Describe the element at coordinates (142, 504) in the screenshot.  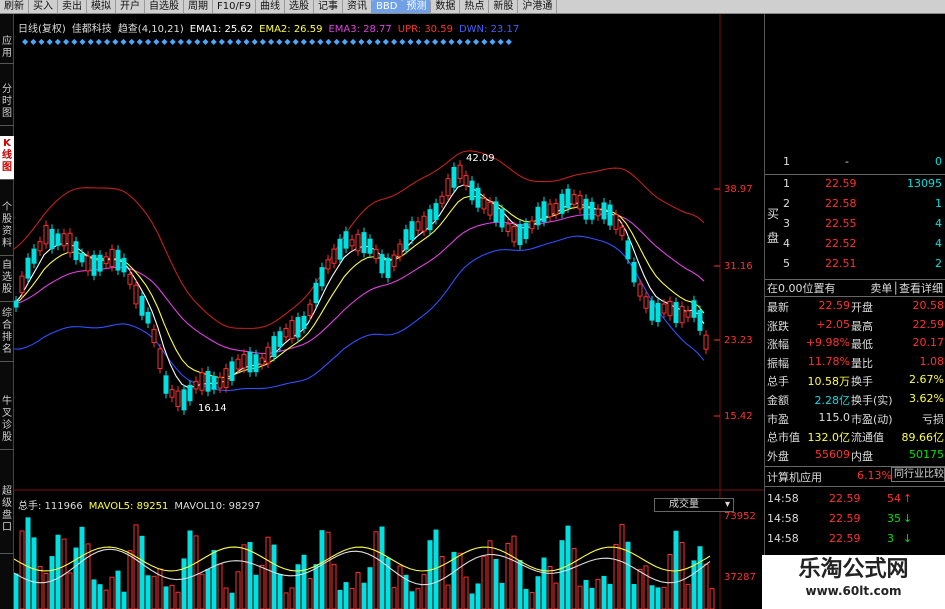
I see `volume-legend: 总手: 111966 MAVOL5: 89251 MAVOL10: 98297` at that location.